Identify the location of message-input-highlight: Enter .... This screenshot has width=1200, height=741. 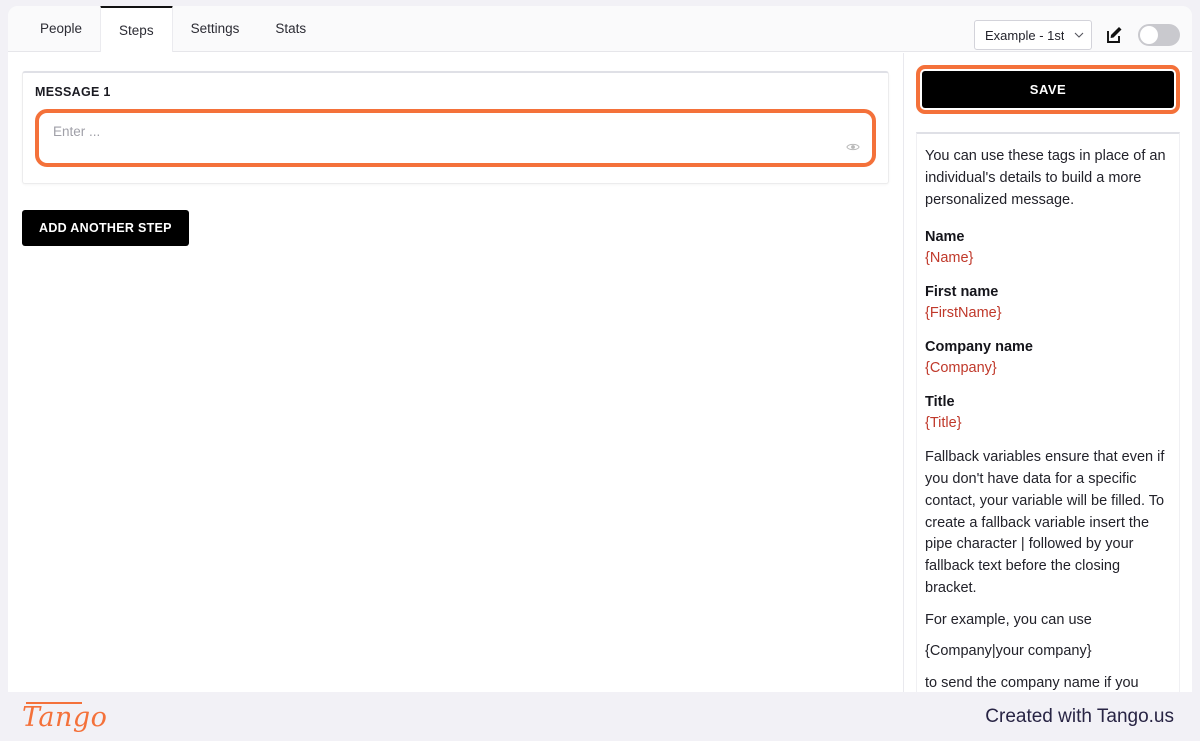
(455, 138).